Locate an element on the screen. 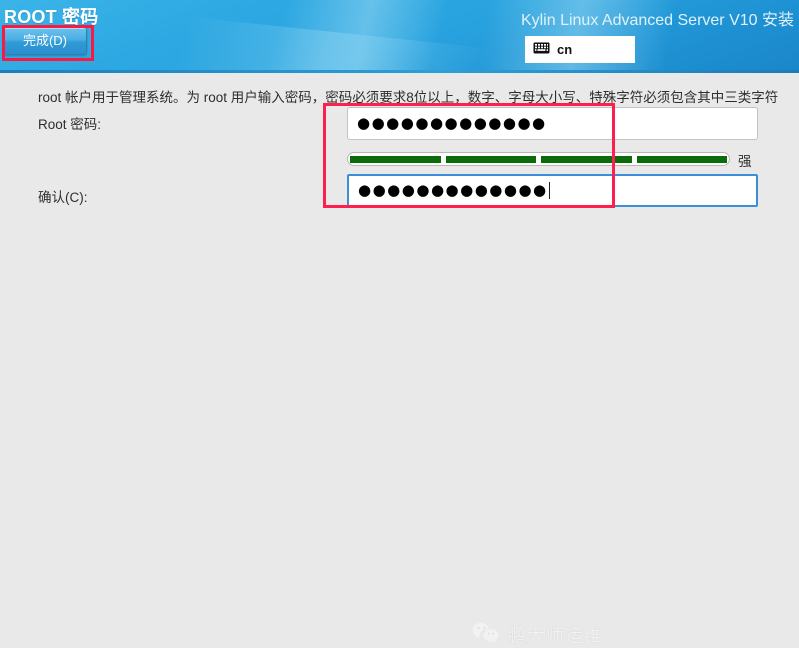  password-strength-label: 强 is located at coordinates (745, 161).